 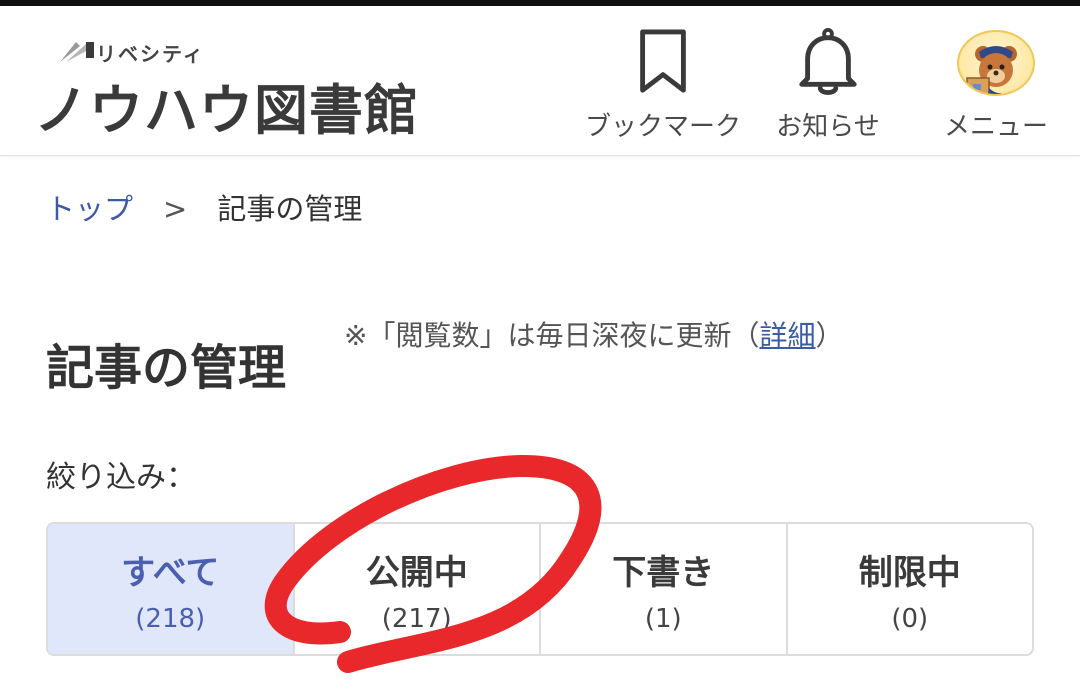 I want to click on note-prefix: ※「閲覧数」は毎日深夜に更新（, so click(x=552, y=335).